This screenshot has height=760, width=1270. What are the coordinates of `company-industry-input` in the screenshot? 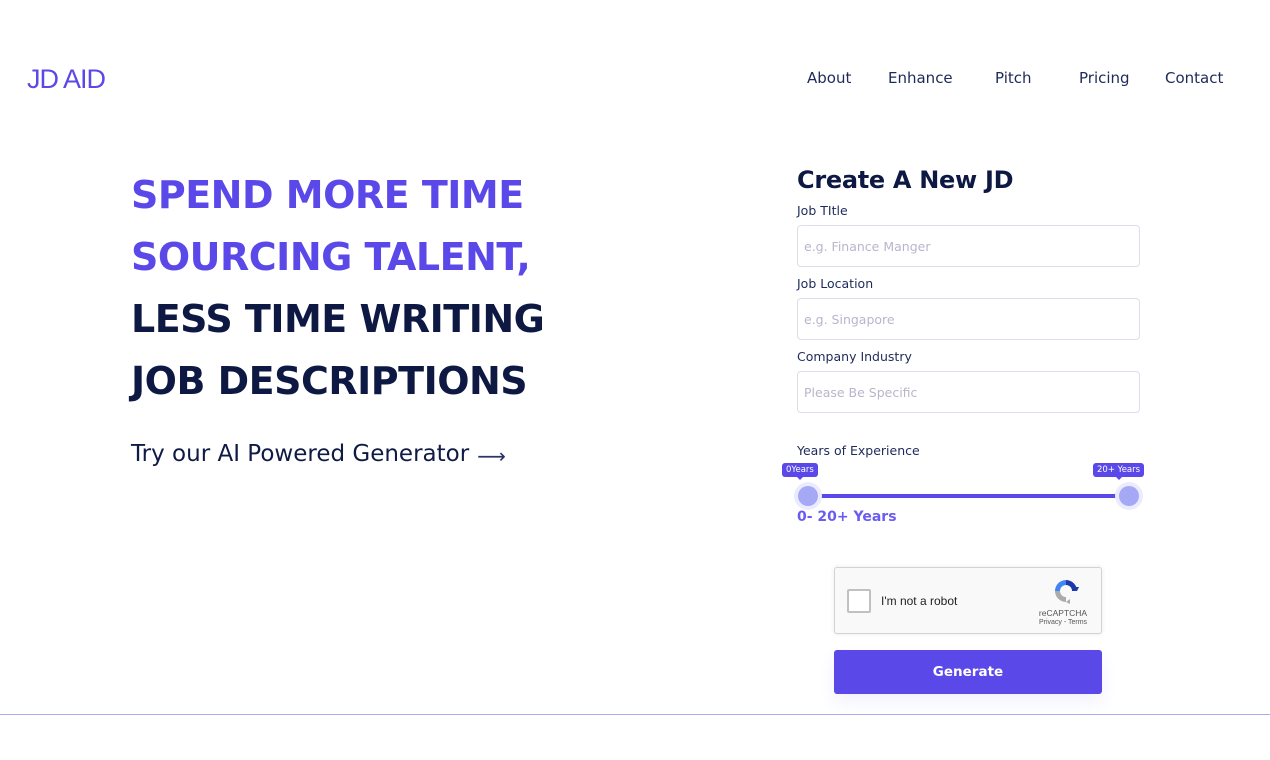 It's located at (968, 392).